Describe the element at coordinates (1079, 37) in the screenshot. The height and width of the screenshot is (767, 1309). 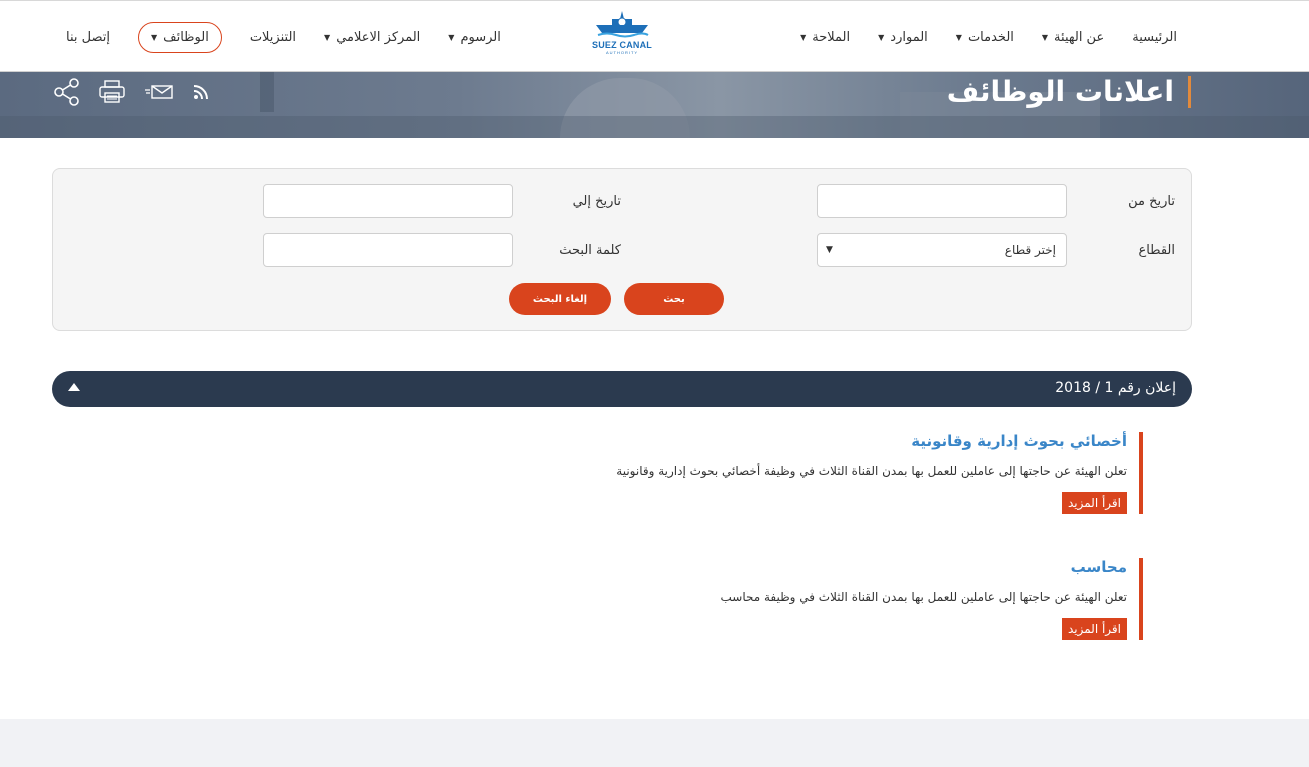
I see `nav-about-label: عن الهيئة` at that location.